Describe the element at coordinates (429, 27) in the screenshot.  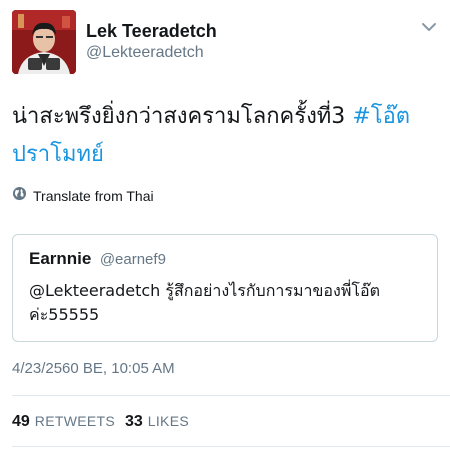
I see `chevron-down-icon` at that location.